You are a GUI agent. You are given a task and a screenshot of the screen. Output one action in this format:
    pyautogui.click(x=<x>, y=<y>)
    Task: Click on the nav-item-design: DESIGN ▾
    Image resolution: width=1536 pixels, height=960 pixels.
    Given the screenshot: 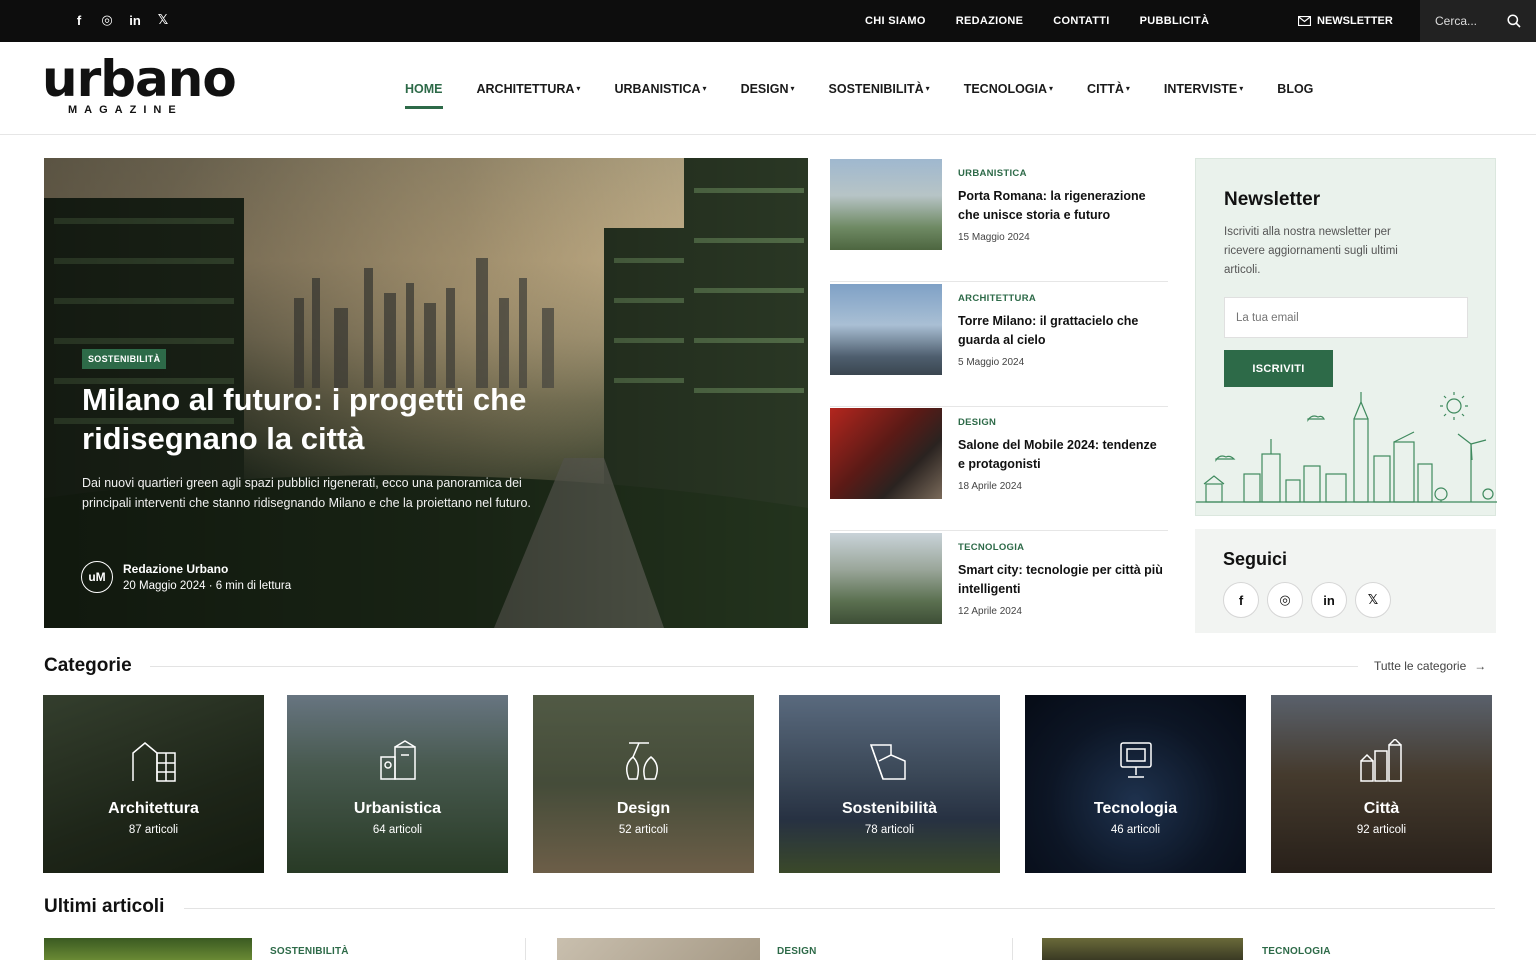 What is the action you would take?
    pyautogui.click(x=768, y=88)
    